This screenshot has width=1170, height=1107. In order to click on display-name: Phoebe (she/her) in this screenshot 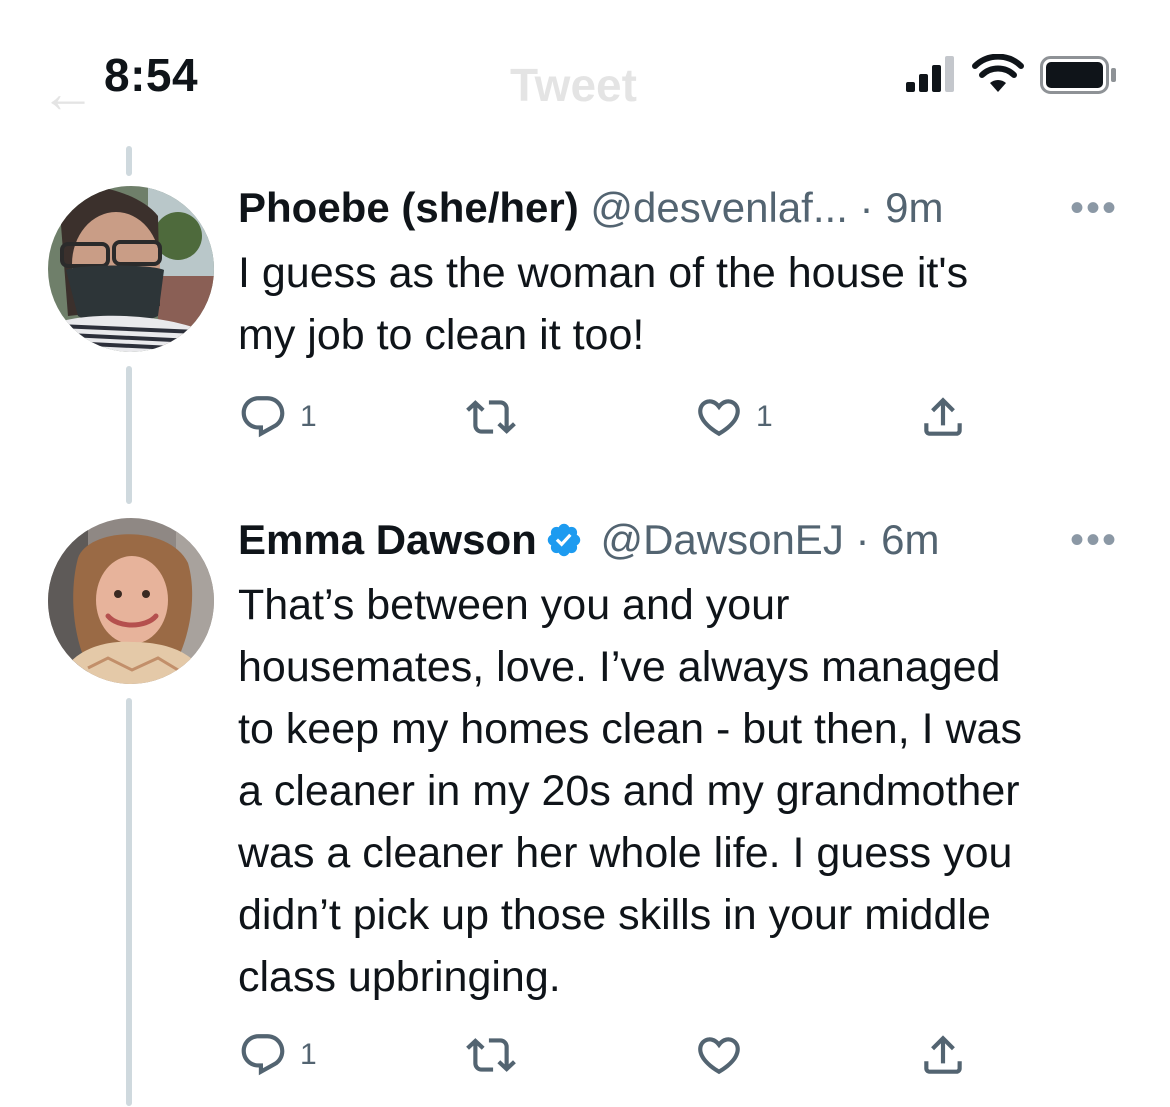, I will do `click(408, 207)`.